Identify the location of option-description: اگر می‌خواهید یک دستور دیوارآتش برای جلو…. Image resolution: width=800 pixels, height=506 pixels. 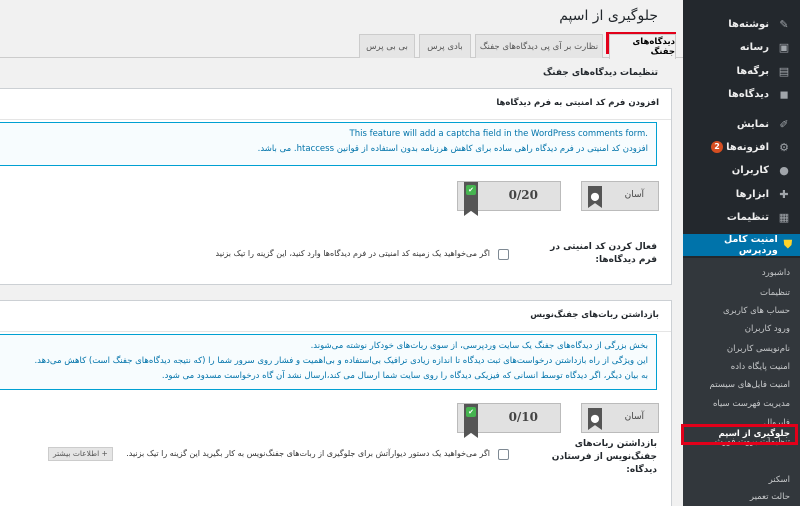
(308, 453).